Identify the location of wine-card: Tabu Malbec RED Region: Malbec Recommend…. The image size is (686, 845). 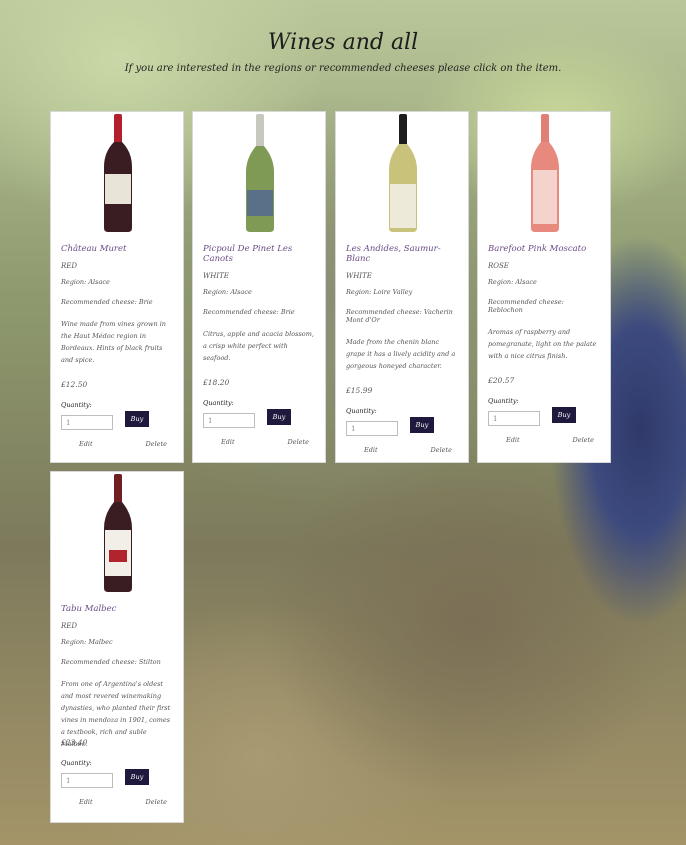
(117, 647).